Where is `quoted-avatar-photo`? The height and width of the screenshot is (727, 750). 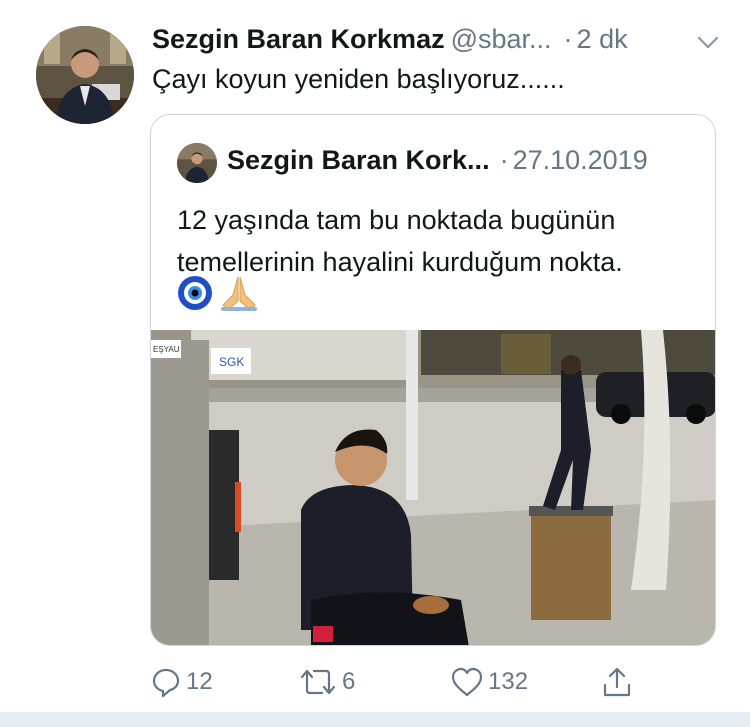 quoted-avatar-photo is located at coordinates (197, 163).